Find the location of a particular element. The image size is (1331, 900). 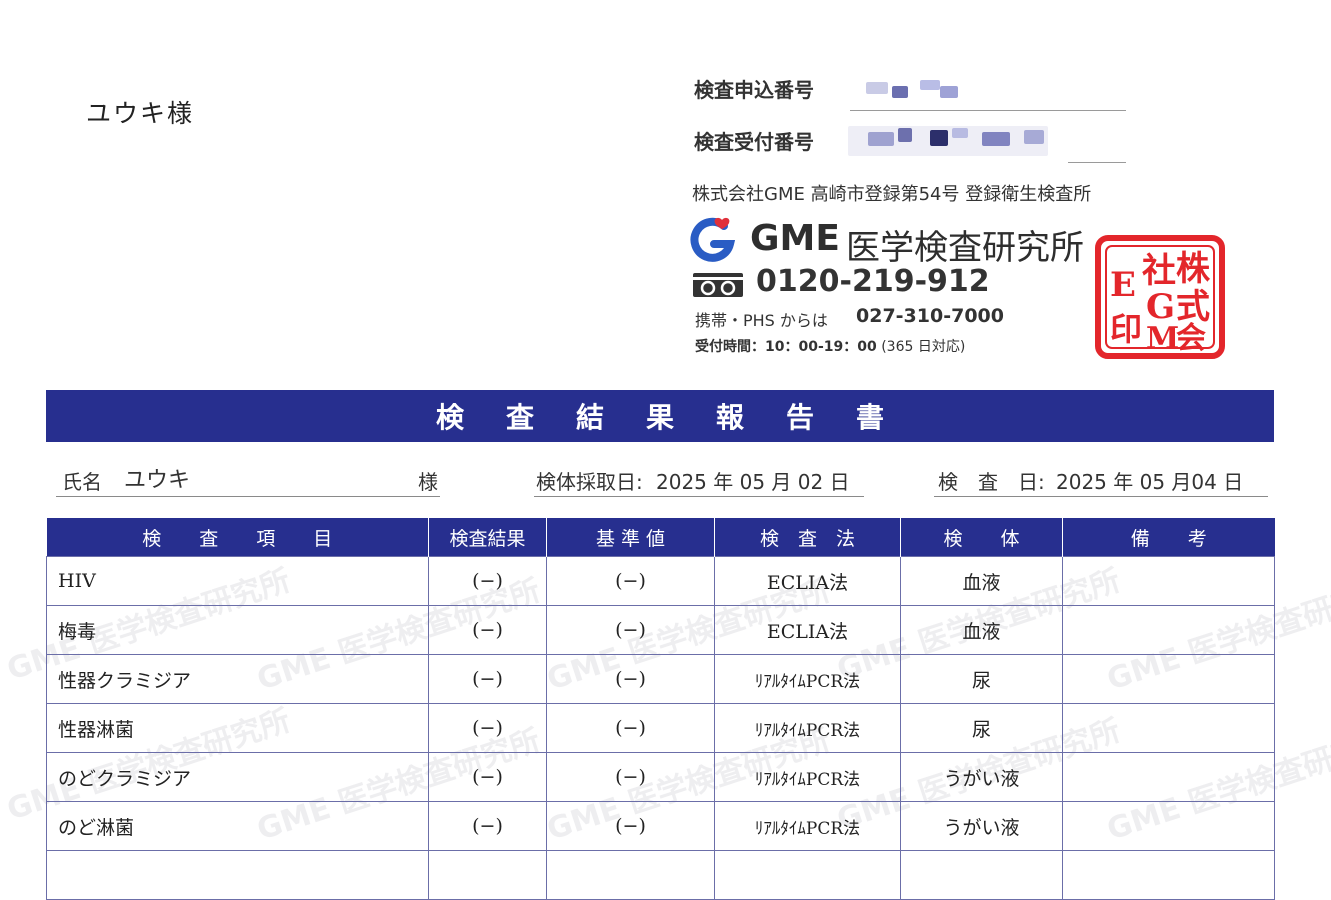

application-number-redacted is located at coordinates (908, 89).